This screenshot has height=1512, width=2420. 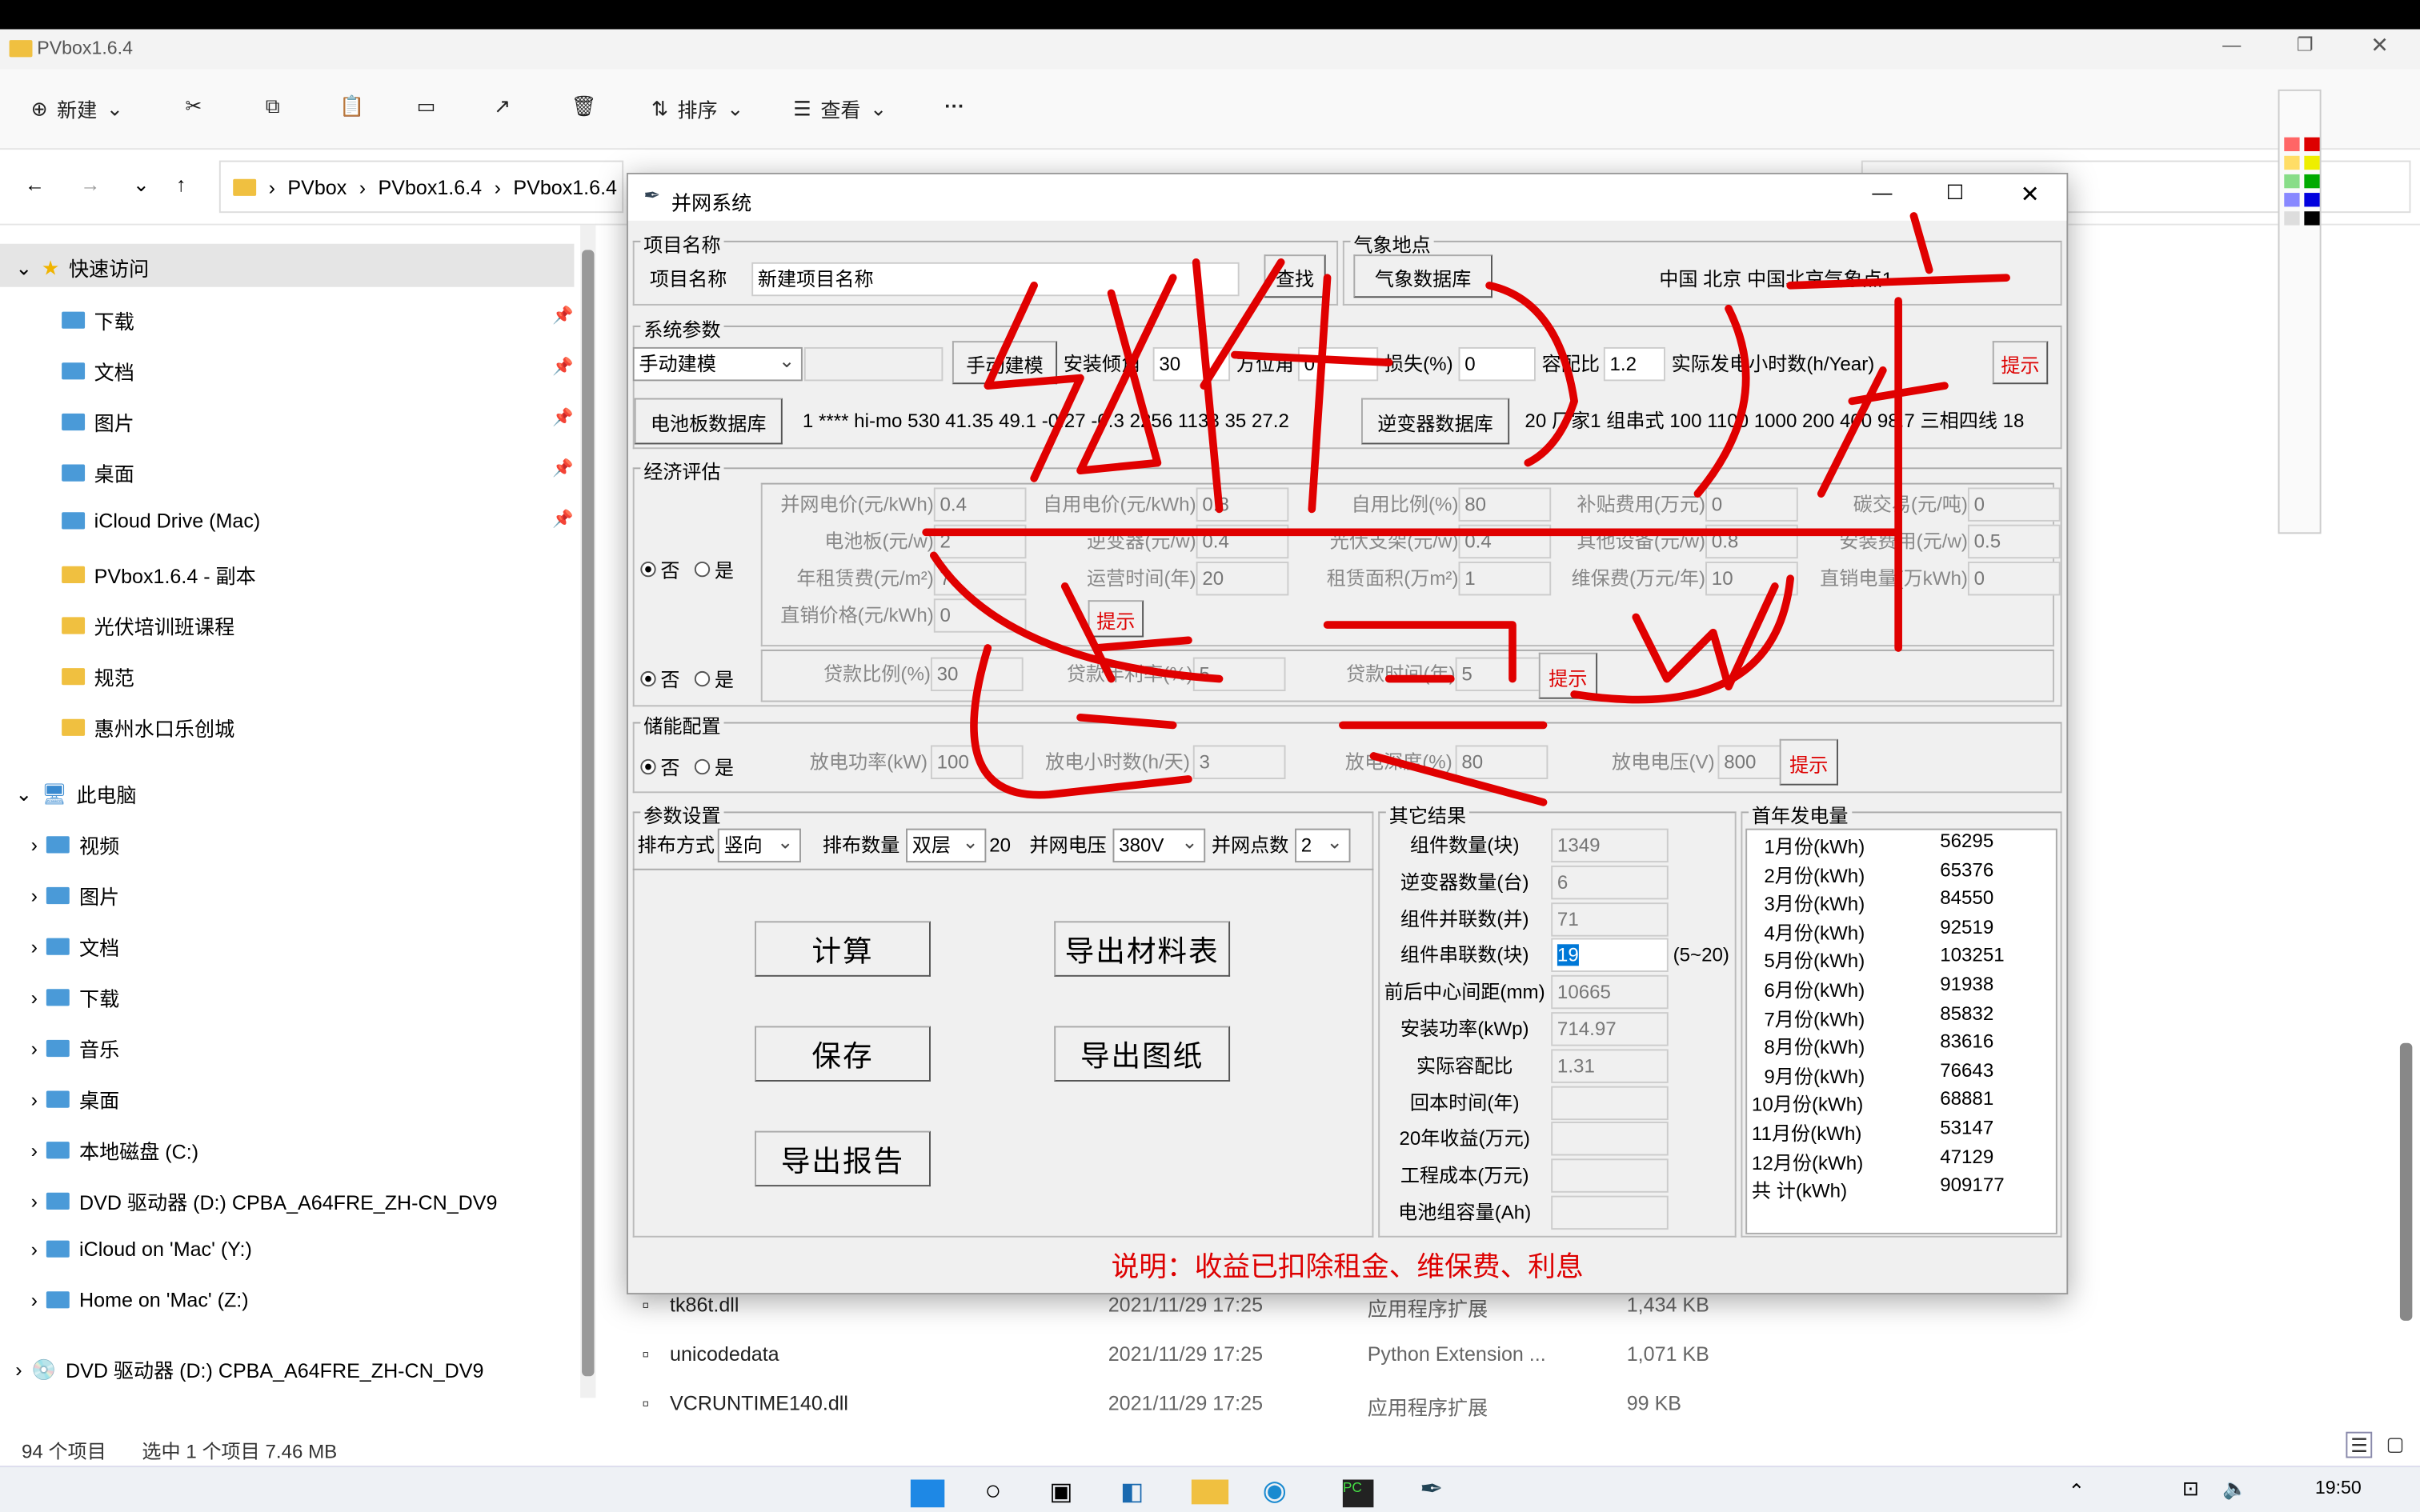 What do you see at coordinates (1505, 504) in the screenshot?
I see `economy-field-input: 80` at bounding box center [1505, 504].